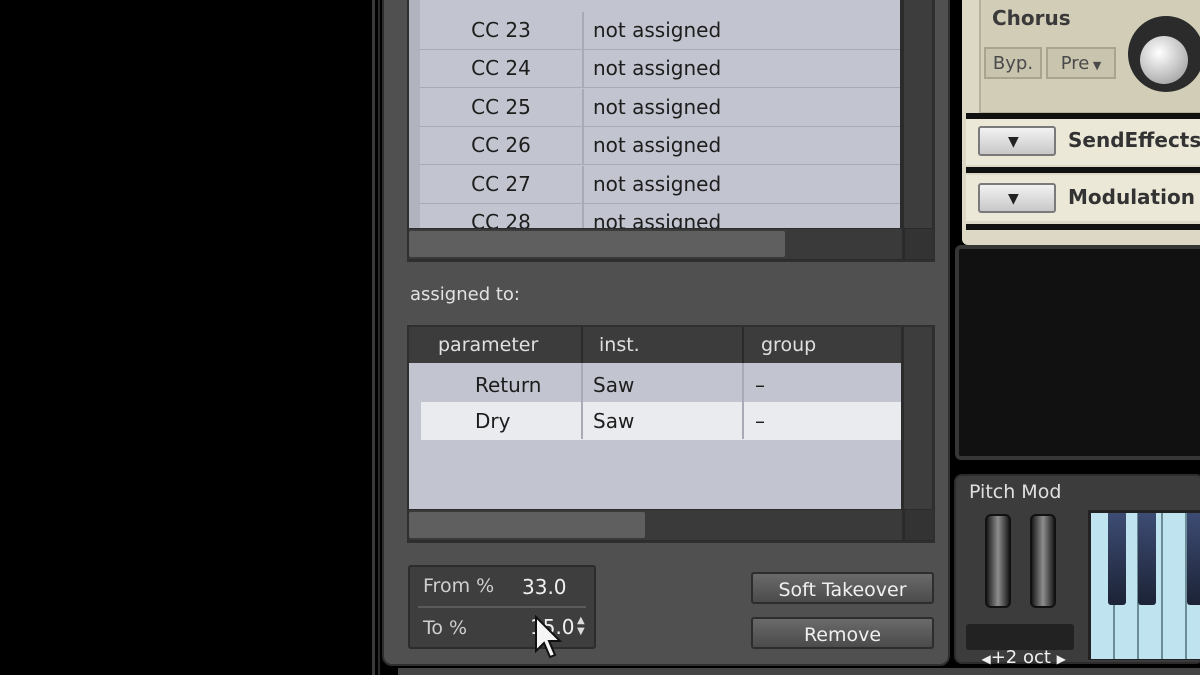 The image size is (1200, 675). What do you see at coordinates (917, 114) in the screenshot?
I see `cc-list-vertical-scrollbar` at bounding box center [917, 114].